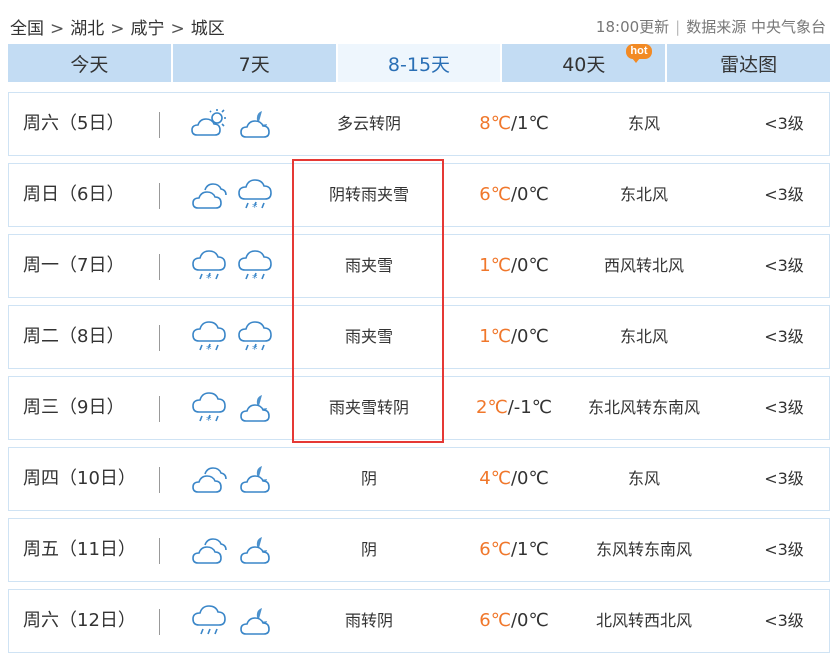 The width and height of the screenshot is (834, 654). I want to click on day-label: 周六（5日）, so click(74, 123).